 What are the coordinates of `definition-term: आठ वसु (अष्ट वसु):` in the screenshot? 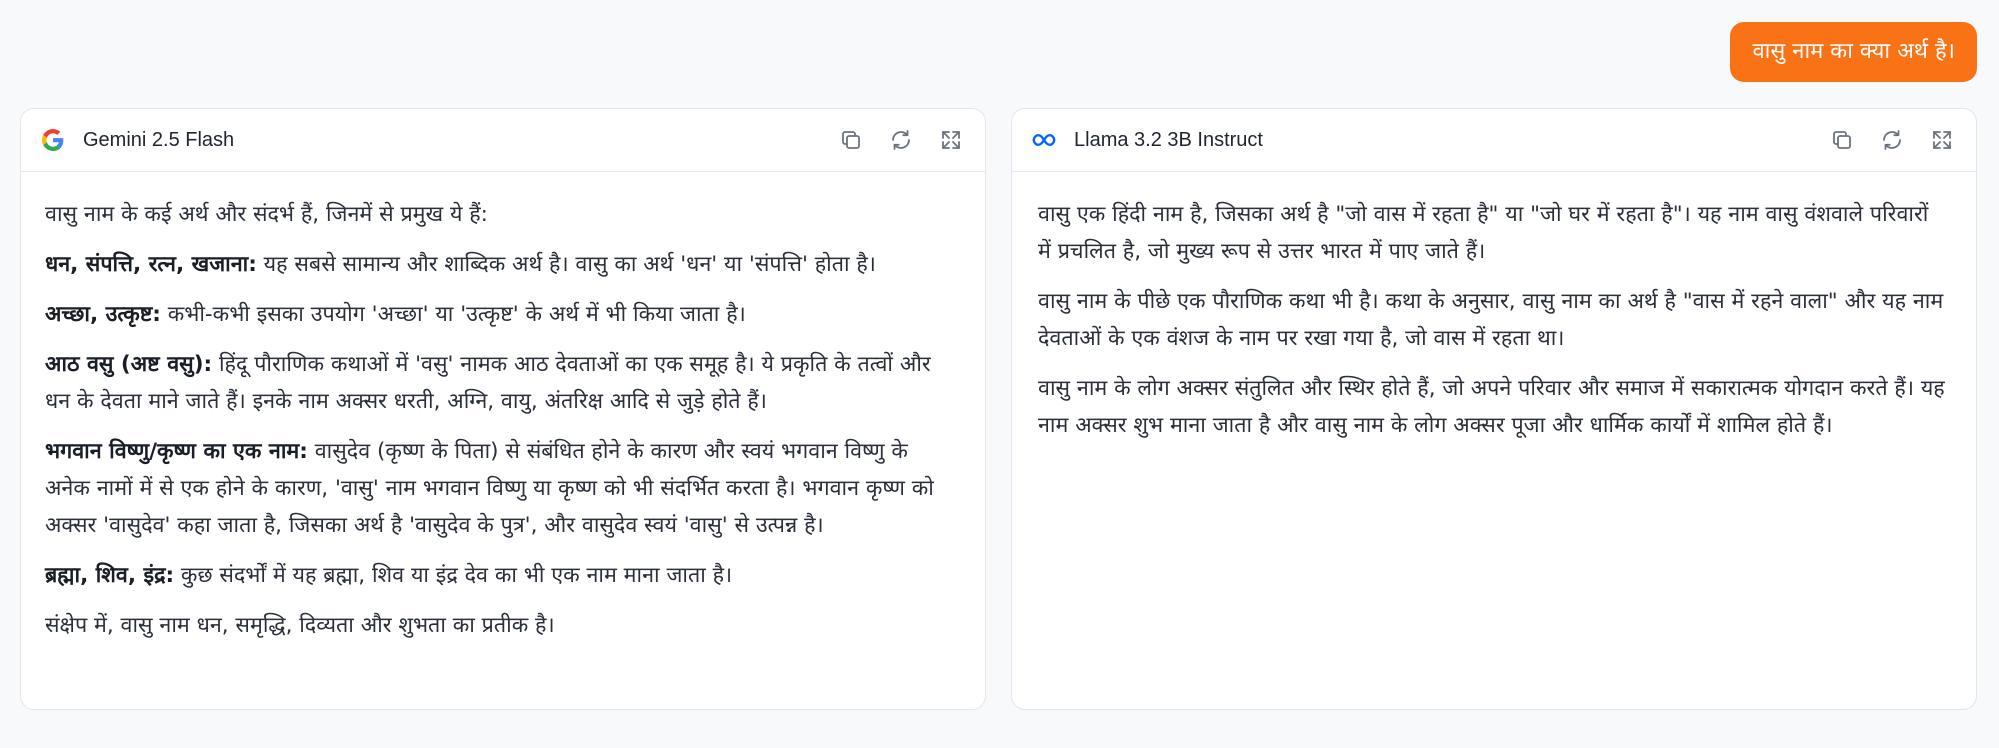 It's located at (129, 364).